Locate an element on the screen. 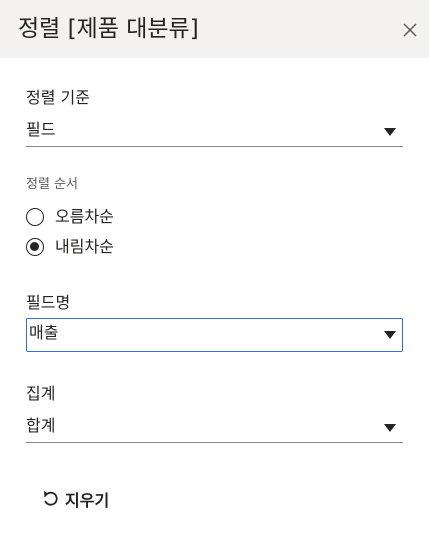 The height and width of the screenshot is (539, 429). clear-button: 지우기 is located at coordinates (75, 499).